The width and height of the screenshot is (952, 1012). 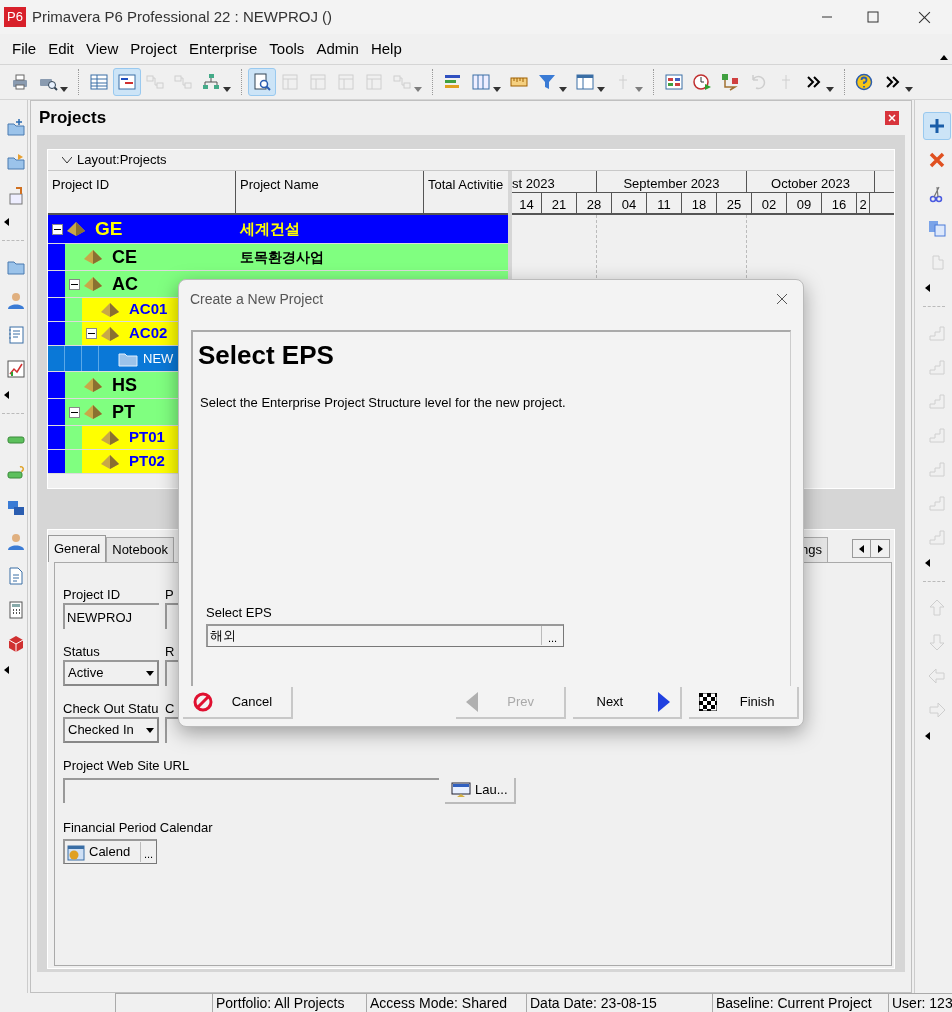 I want to click on menu-item: Help, so click(x=386, y=49).